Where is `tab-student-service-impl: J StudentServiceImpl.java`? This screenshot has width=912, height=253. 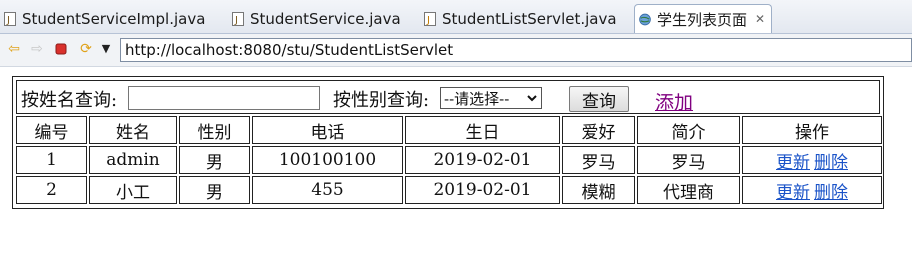 tab-student-service-impl: J StudentServiceImpl.java is located at coordinates (104, 18).